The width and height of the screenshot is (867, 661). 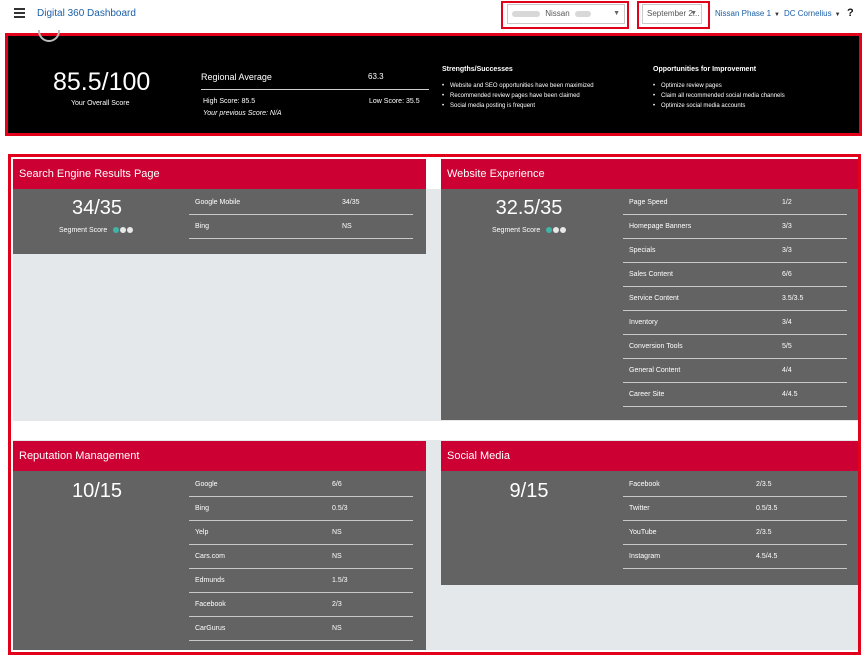 What do you see at coordinates (743, 13) in the screenshot?
I see `program-menu-label: Nissan Phase 1` at bounding box center [743, 13].